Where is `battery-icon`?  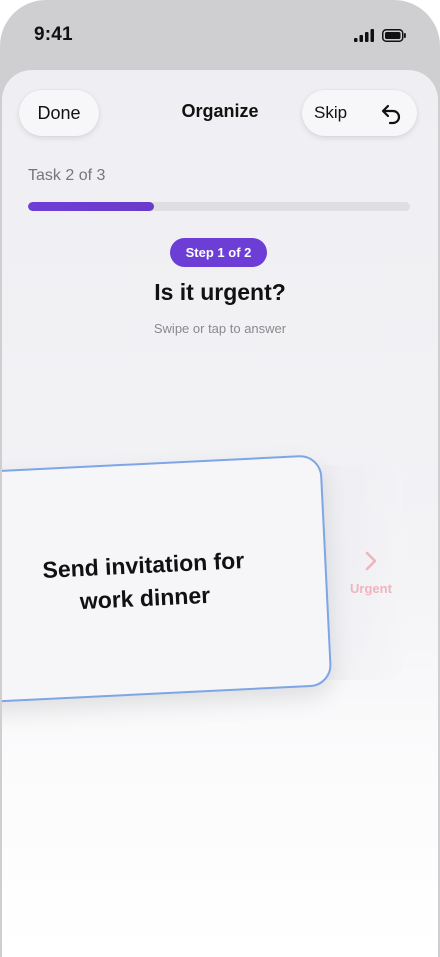
battery-icon is located at coordinates (394, 35).